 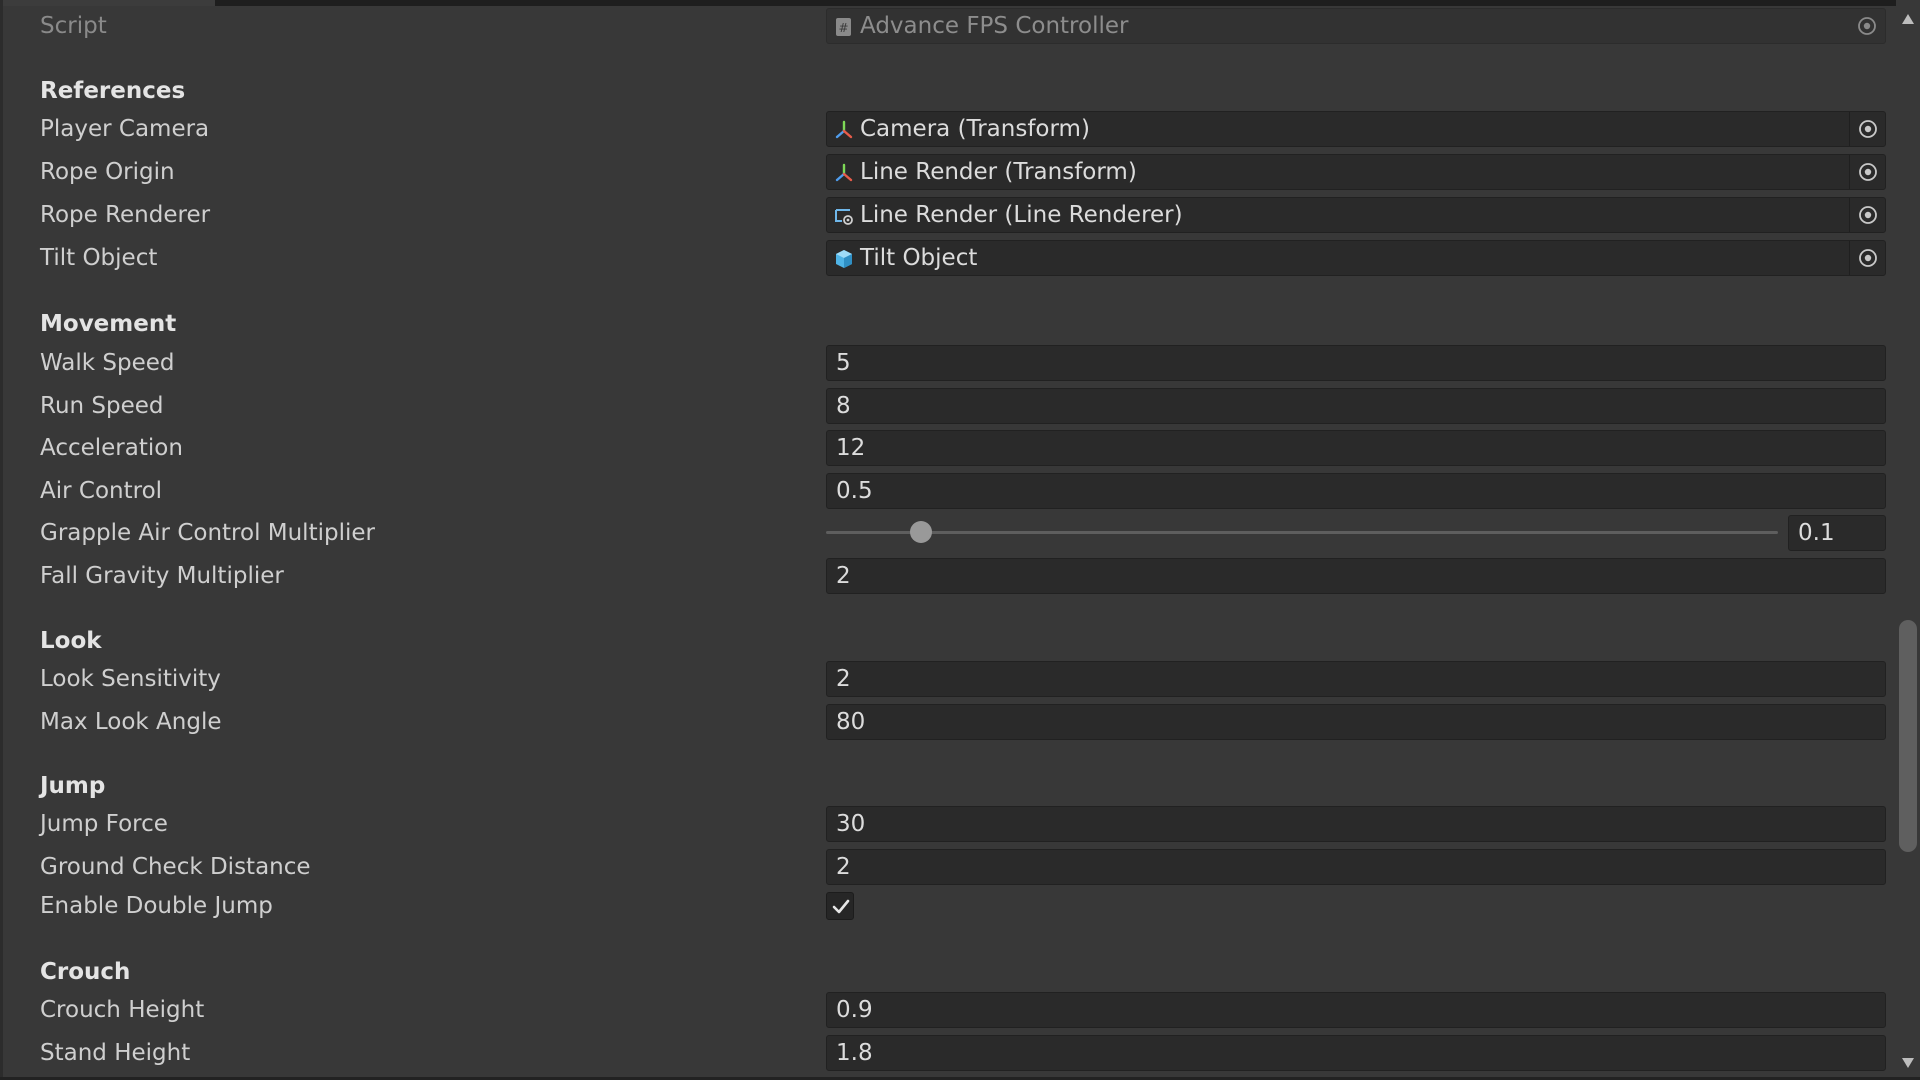 I want to click on rope-renderer-picker-button, so click(x=1867, y=215).